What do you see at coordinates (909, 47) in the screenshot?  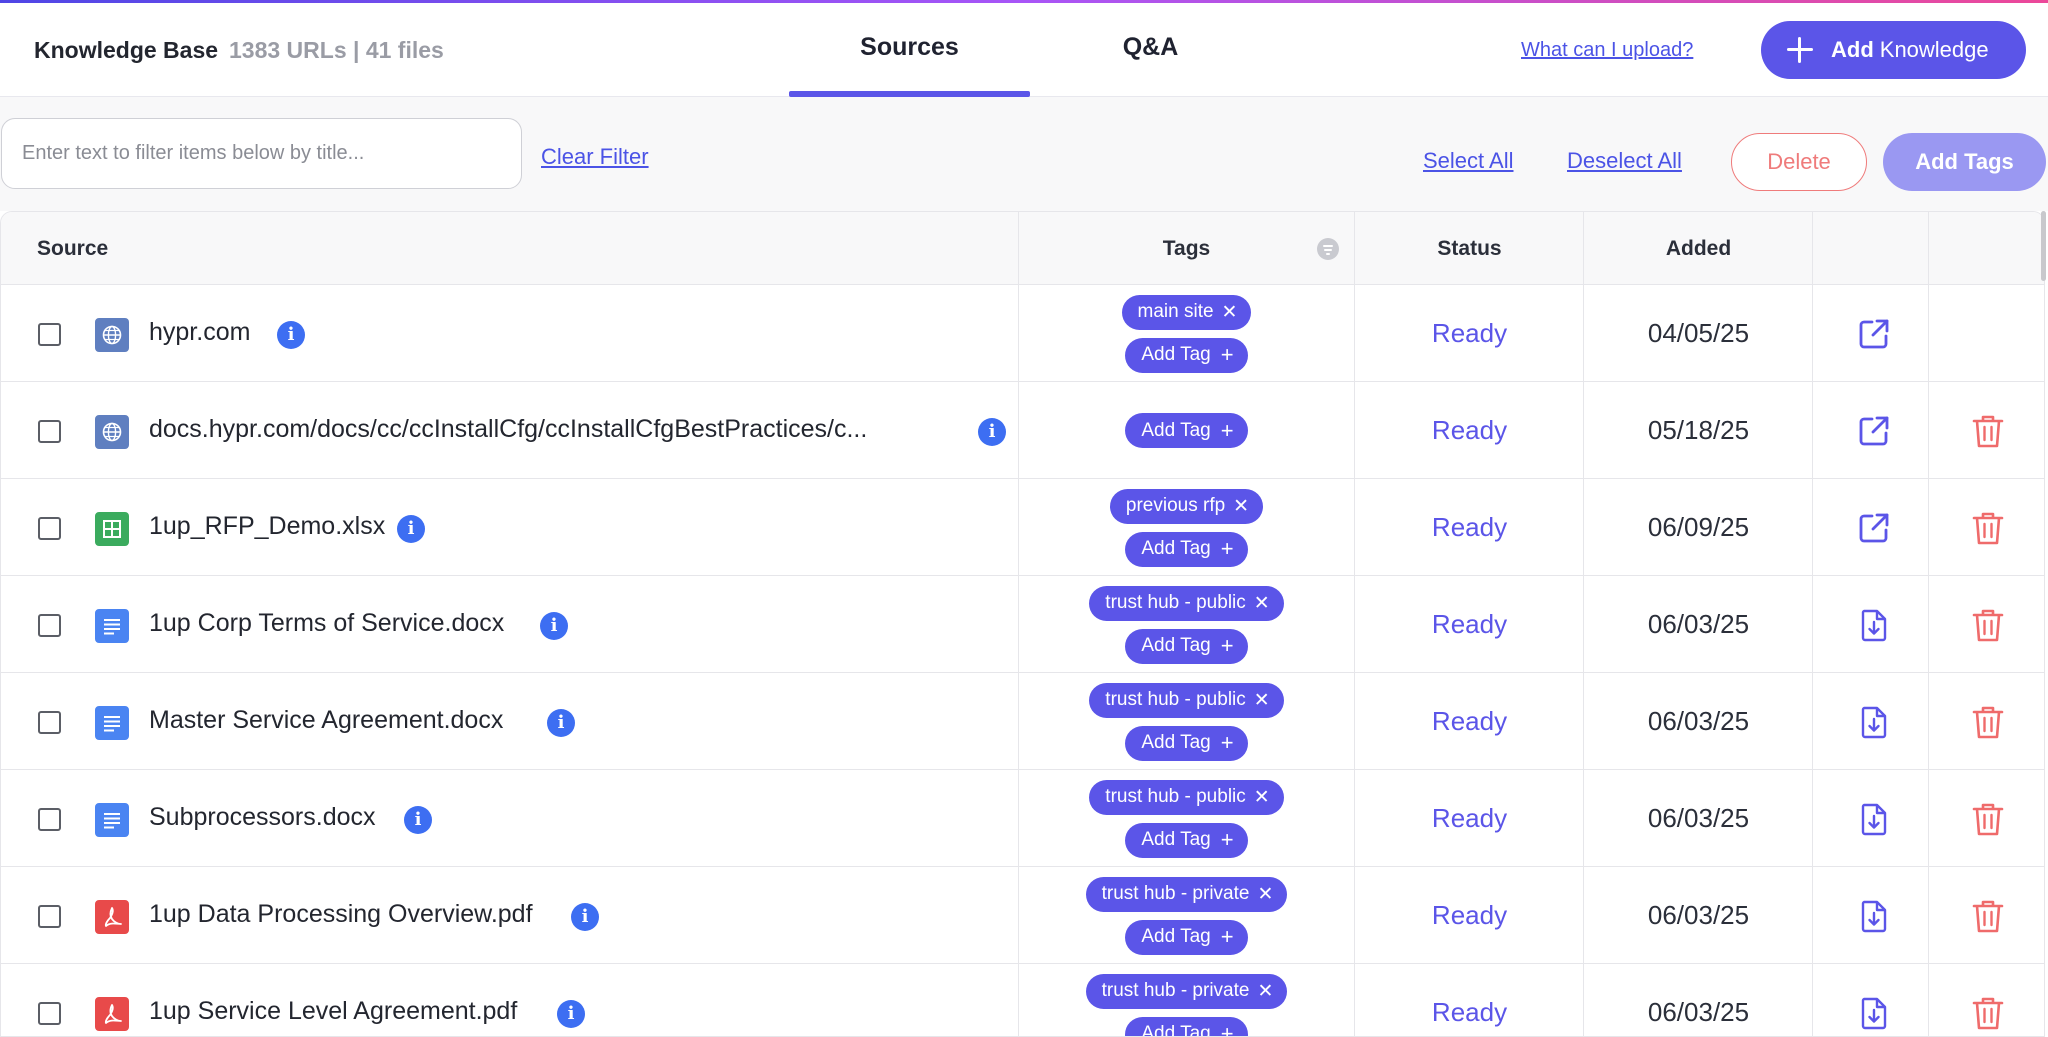 I see `tab-sources: Sources` at bounding box center [909, 47].